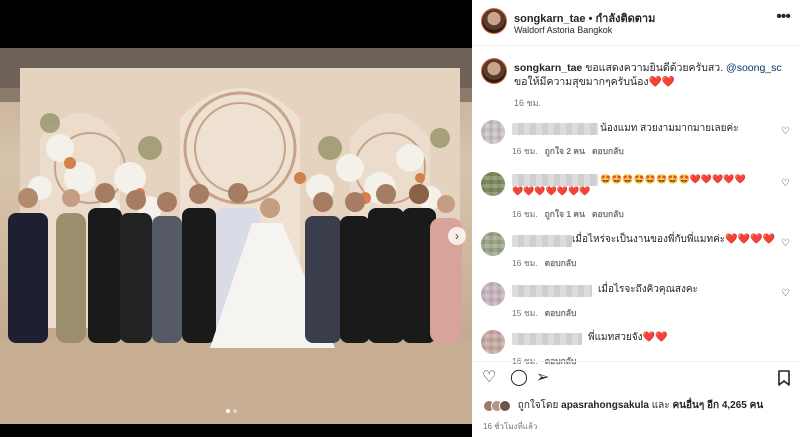  I want to click on comment-text-line2: ❤️❤️❤️❤️❤️❤️❤️, so click(551, 191).